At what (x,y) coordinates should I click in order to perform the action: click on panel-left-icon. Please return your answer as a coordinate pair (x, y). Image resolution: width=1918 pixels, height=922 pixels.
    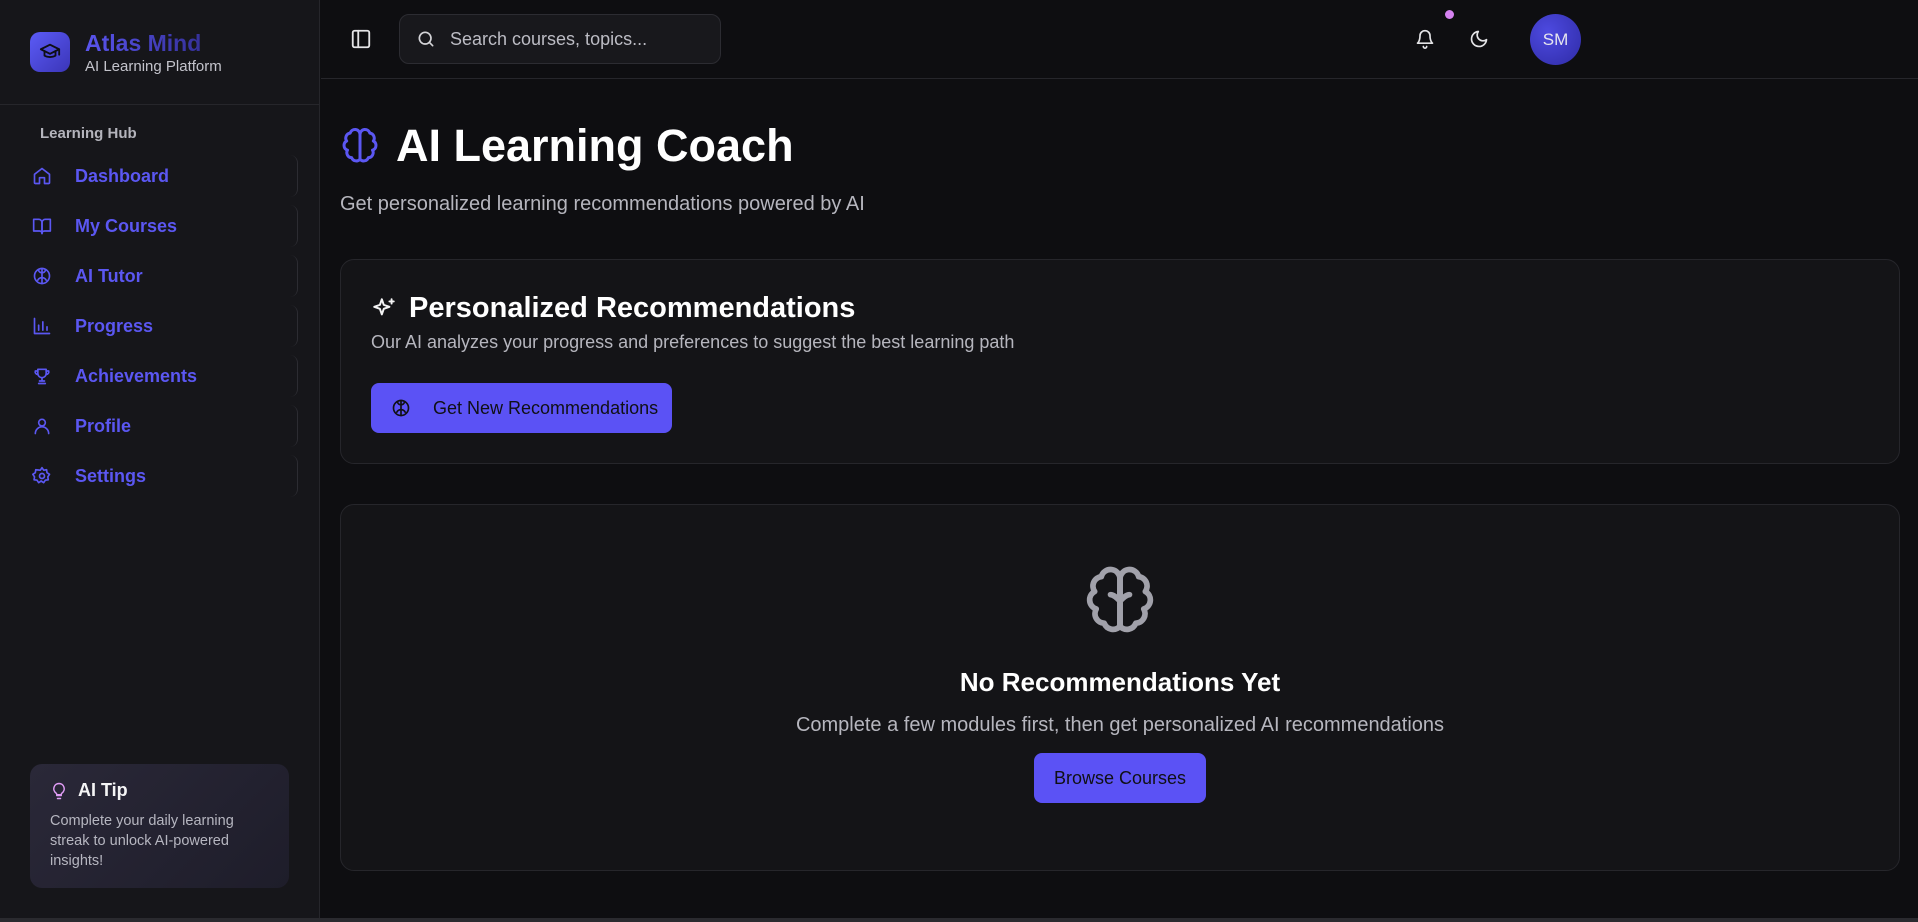
    Looking at the image, I should click on (361, 39).